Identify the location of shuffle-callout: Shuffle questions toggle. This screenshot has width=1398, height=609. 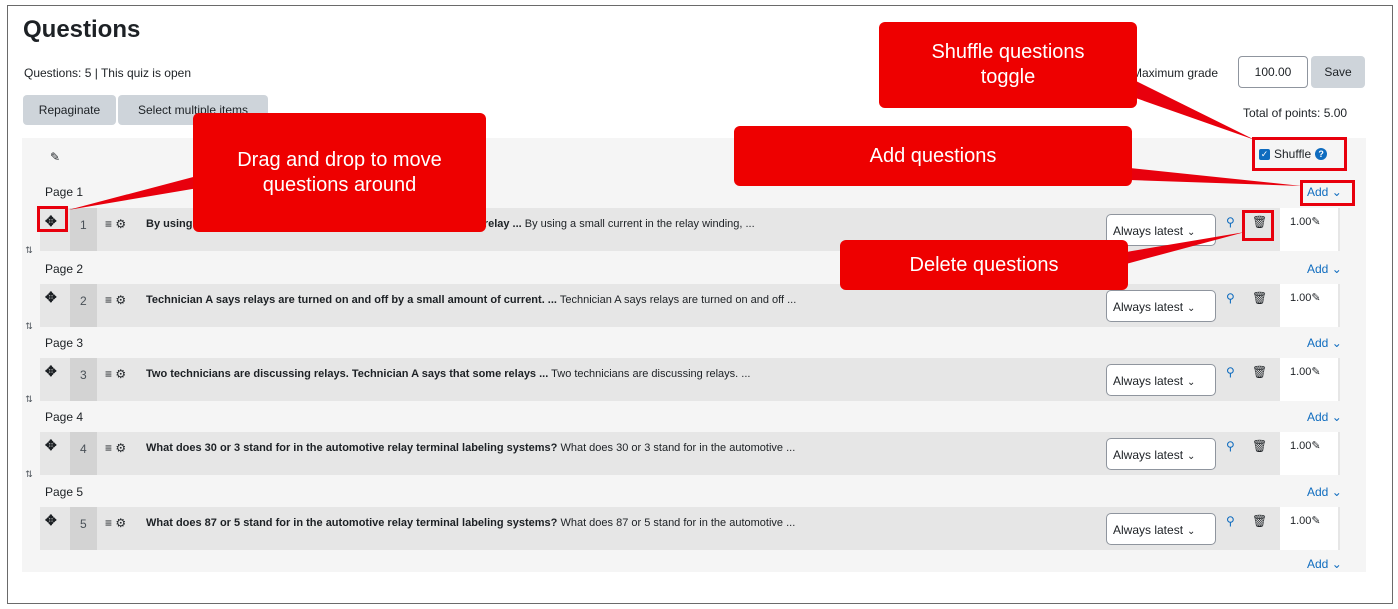
(1008, 65).